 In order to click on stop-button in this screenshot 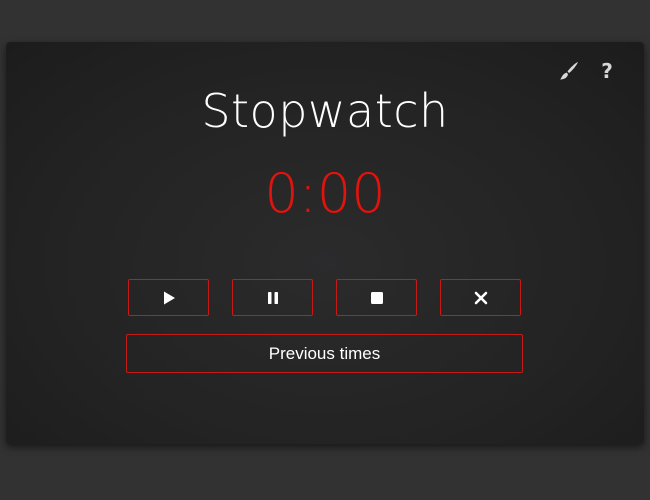, I will do `click(376, 297)`.